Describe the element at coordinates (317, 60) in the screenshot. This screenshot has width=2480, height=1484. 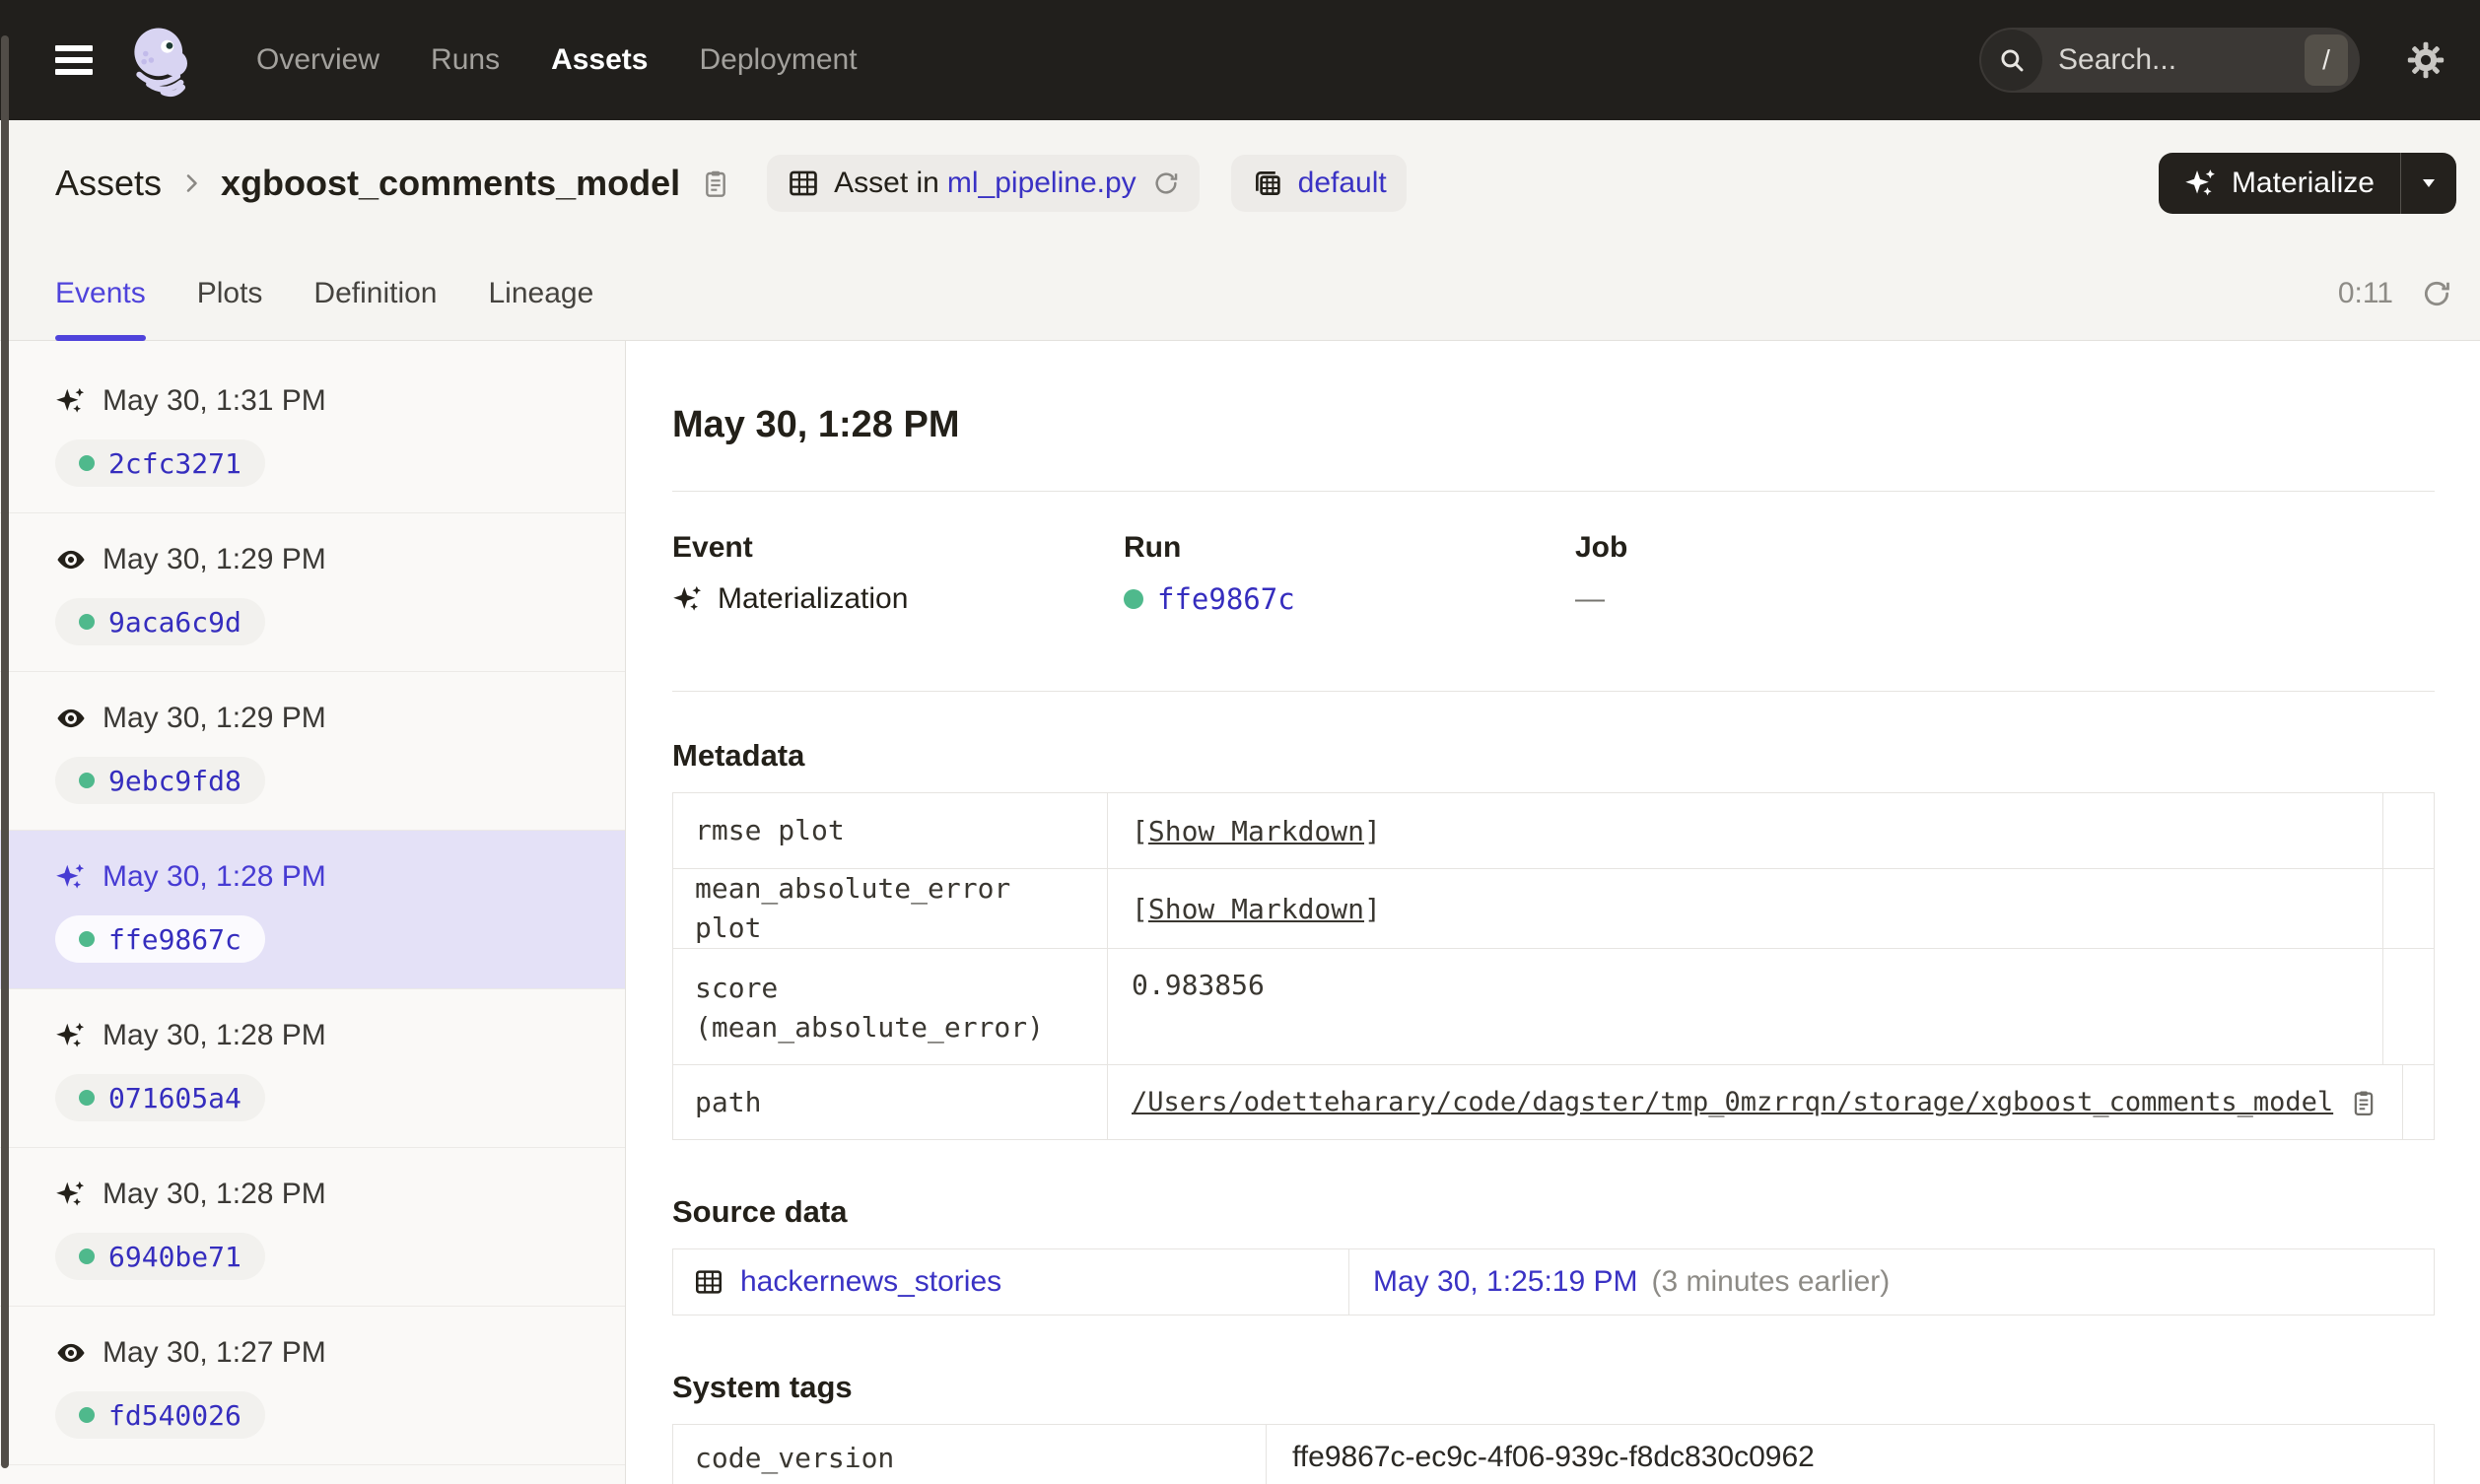
I see `nav-overview: Overview` at that location.